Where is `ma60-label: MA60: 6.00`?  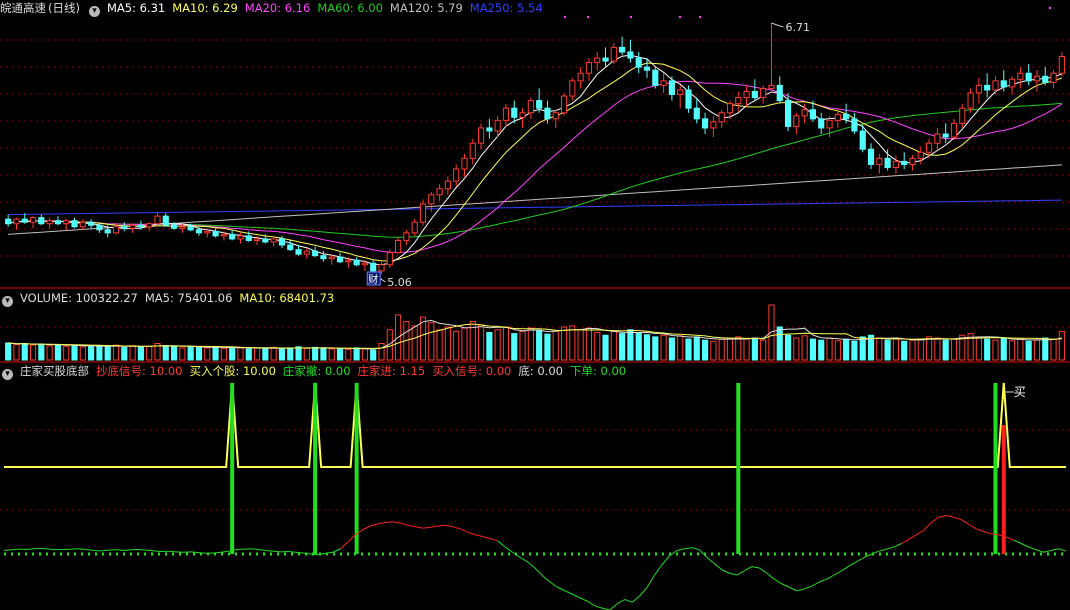
ma60-label: MA60: 6.00 is located at coordinates (350, 8).